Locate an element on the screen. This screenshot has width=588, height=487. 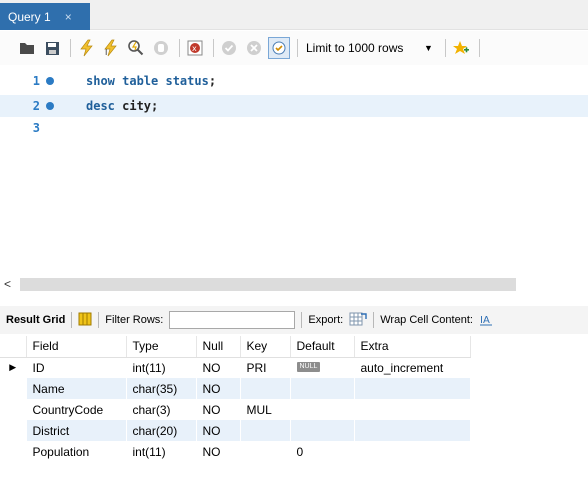
tab-bar: Query 1 × is located at coordinates (294, 15).